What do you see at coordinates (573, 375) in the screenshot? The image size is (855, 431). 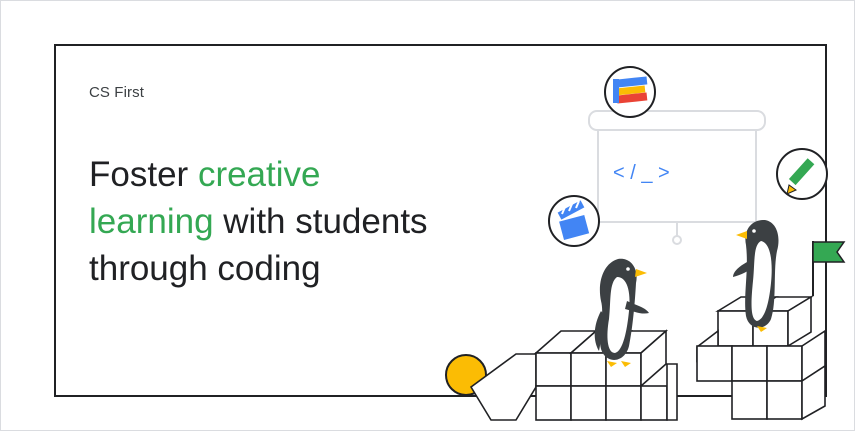 I see `left-block-stack` at bounding box center [573, 375].